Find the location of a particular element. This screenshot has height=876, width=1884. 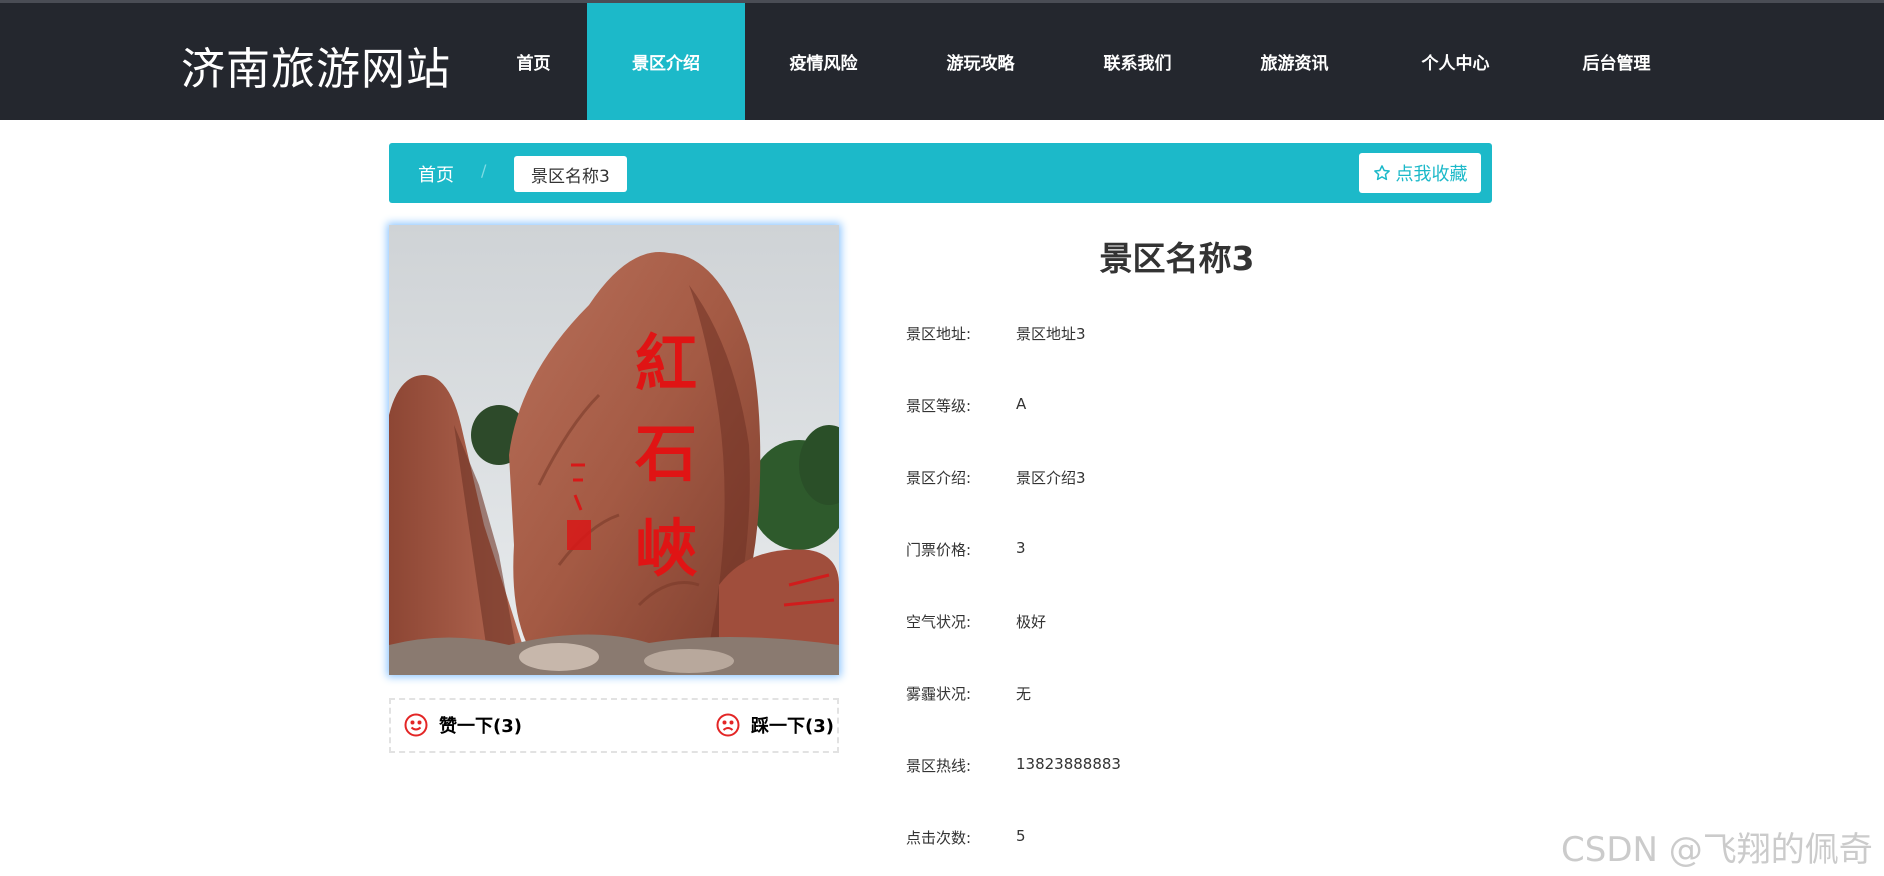

detail-label: 空气状况: is located at coordinates (939, 622).